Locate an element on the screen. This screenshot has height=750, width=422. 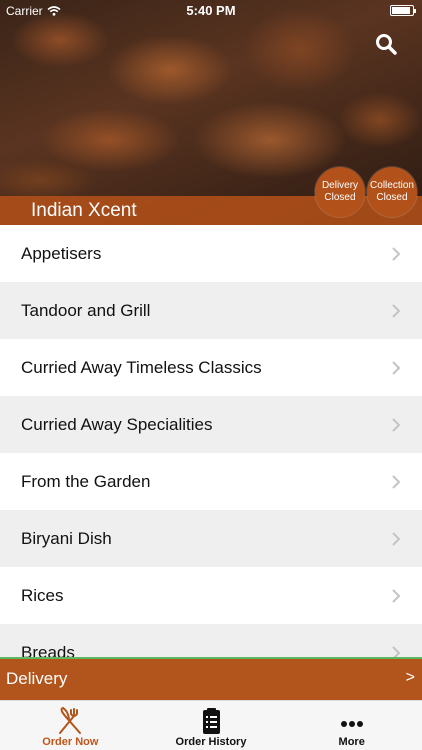
tab-label: More is located at coordinates (351, 742).